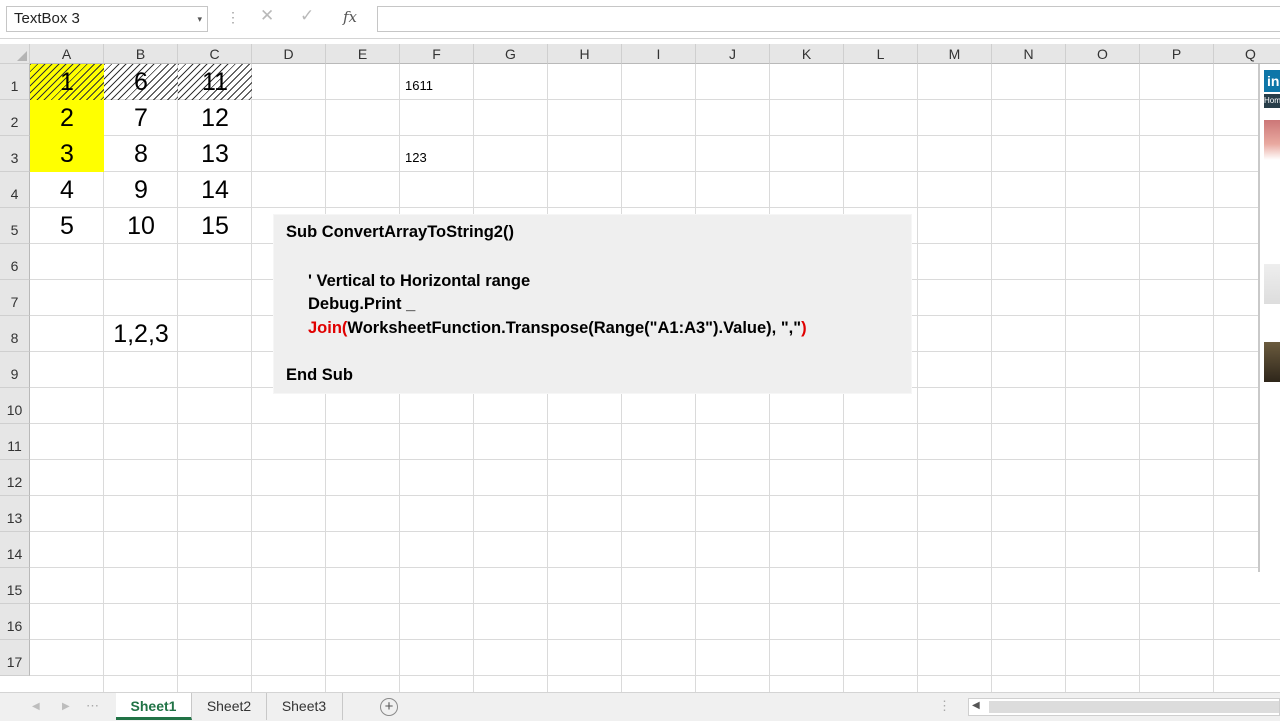 The image size is (1280, 721). Describe the element at coordinates (215, 82) in the screenshot. I see `cell-C1: 11` at that location.